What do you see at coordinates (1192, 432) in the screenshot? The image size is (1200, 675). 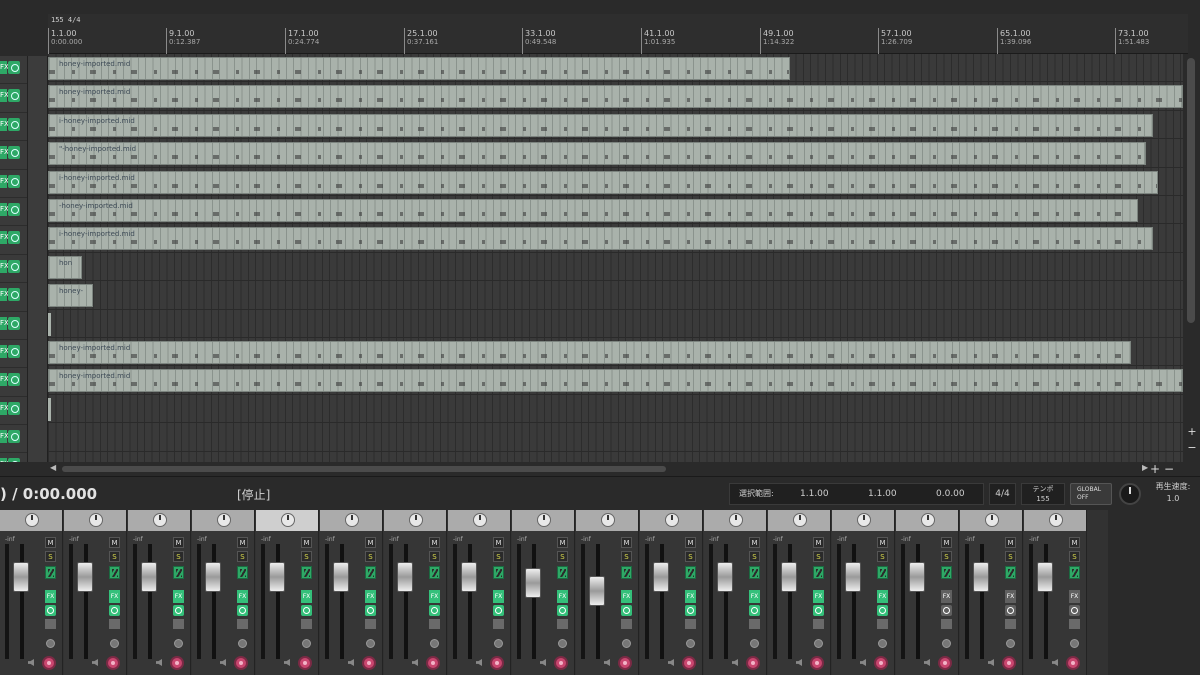 I see `zoom-in-vertical-icon: +` at bounding box center [1192, 432].